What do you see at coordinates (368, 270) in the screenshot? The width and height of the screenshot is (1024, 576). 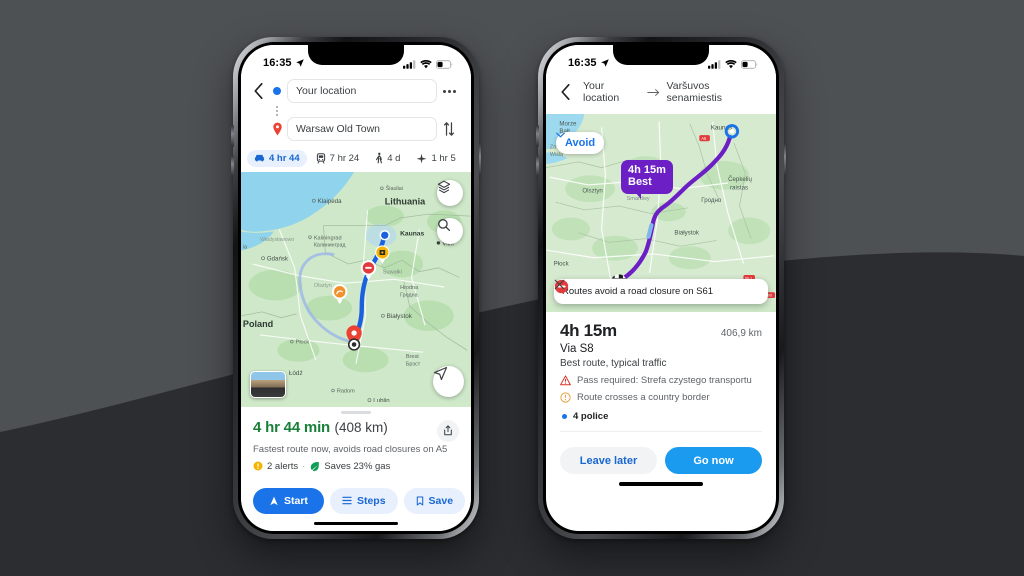 I see `road-closure-marker` at bounding box center [368, 270].